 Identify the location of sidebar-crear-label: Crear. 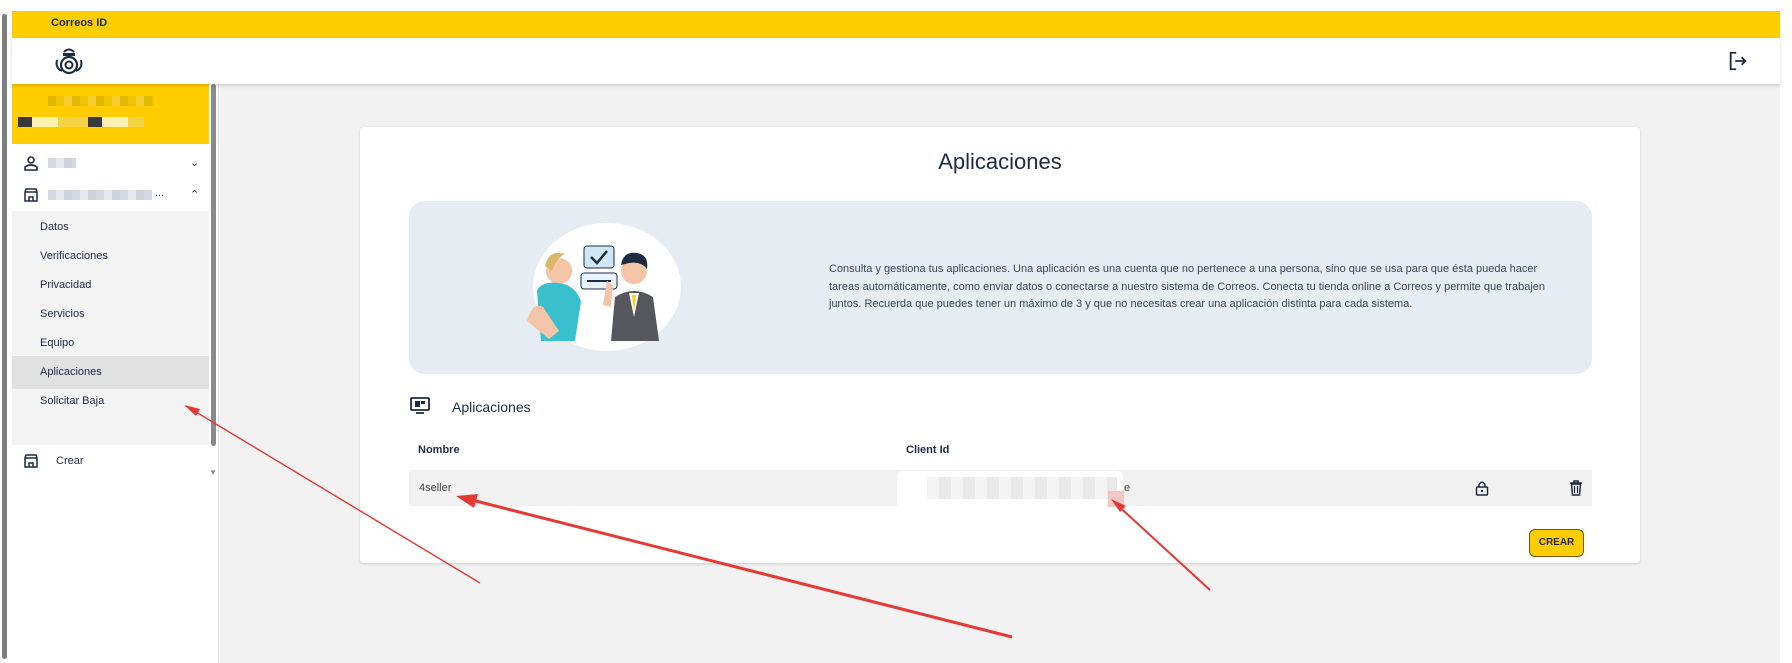
(70, 461).